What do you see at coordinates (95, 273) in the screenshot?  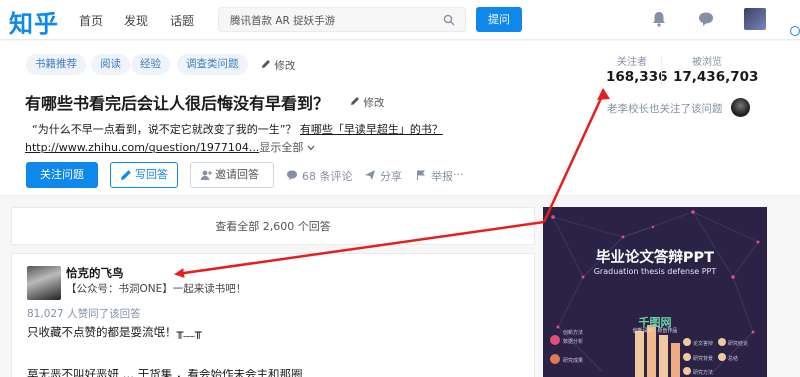 I see `author-name: 恰克的飞鸟` at bounding box center [95, 273].